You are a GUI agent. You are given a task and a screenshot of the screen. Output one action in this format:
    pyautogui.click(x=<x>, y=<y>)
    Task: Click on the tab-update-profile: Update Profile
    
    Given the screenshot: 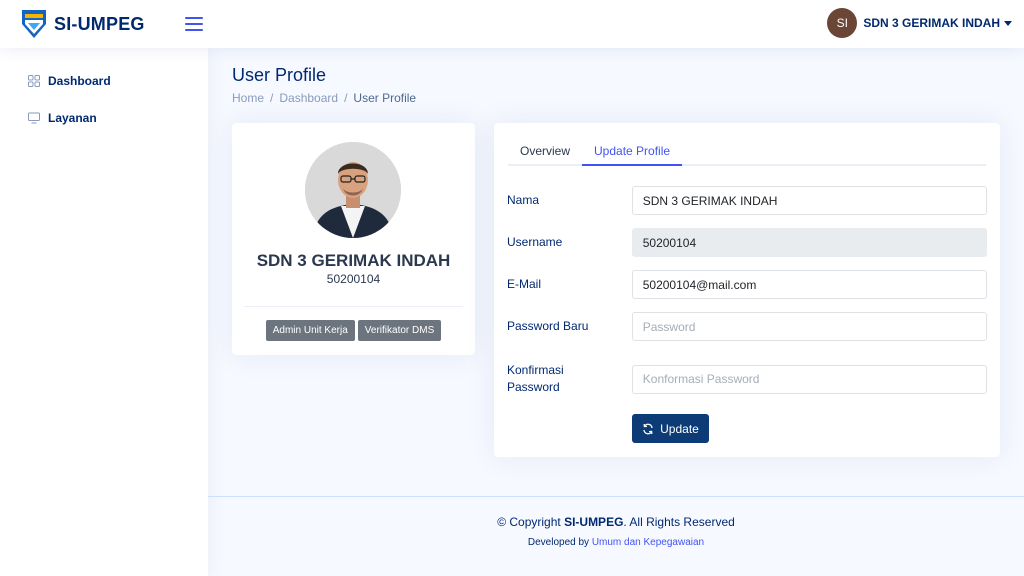 What is the action you would take?
    pyautogui.click(x=632, y=151)
    